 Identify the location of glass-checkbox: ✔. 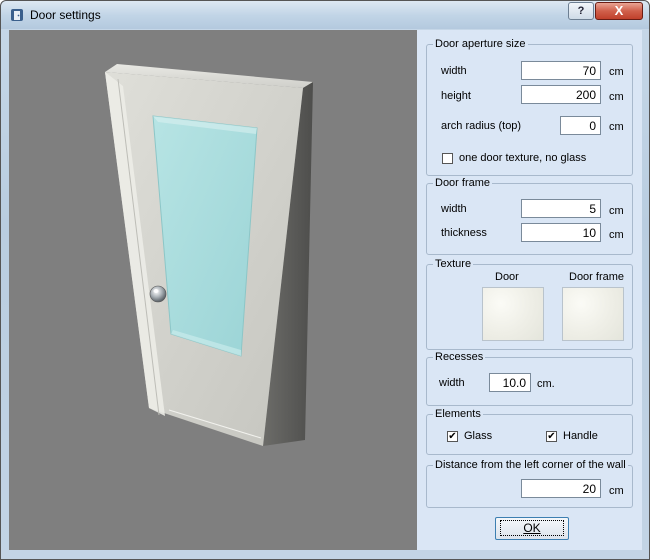
(452, 436).